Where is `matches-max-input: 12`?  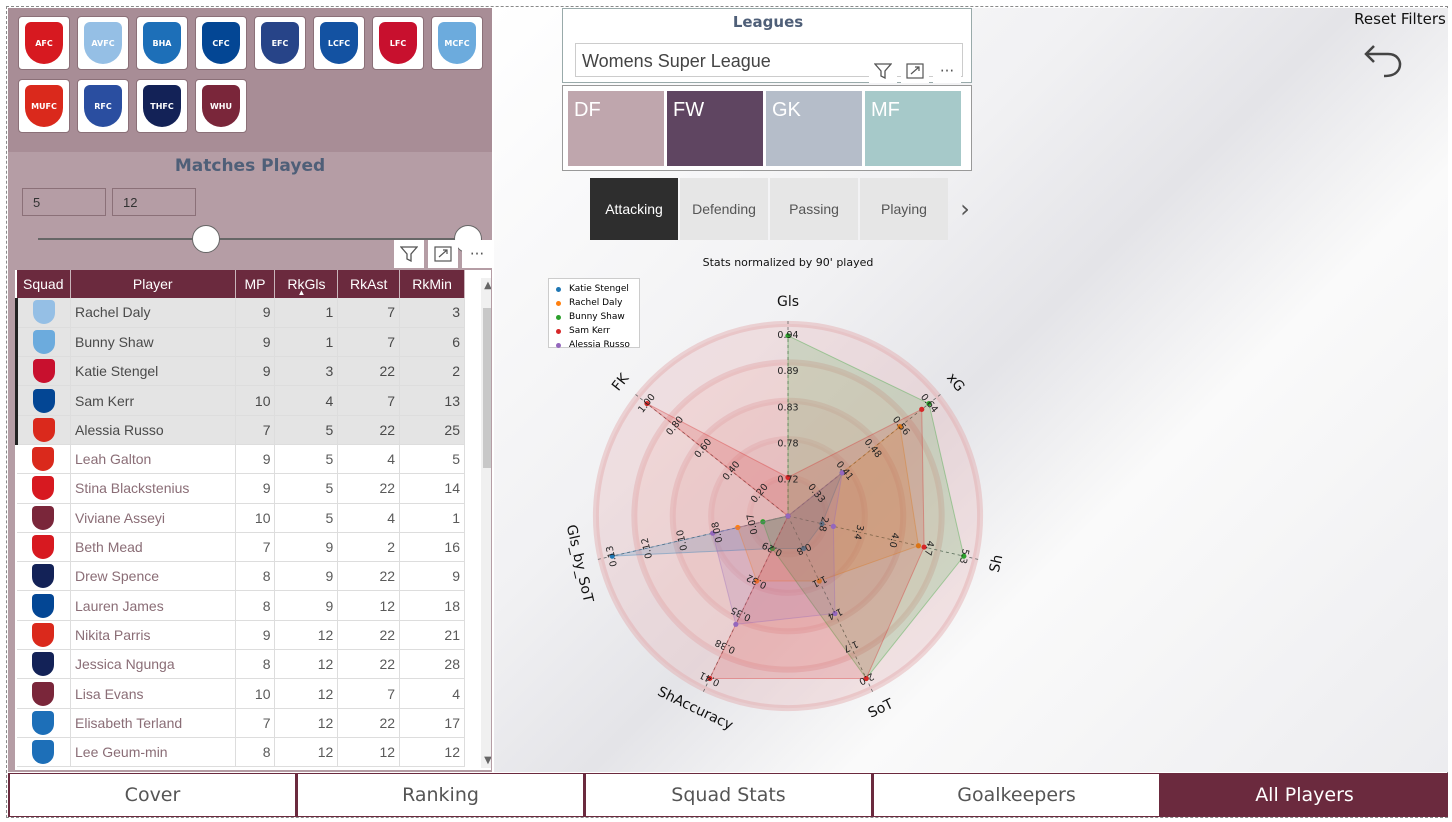 matches-max-input: 12 is located at coordinates (154, 202).